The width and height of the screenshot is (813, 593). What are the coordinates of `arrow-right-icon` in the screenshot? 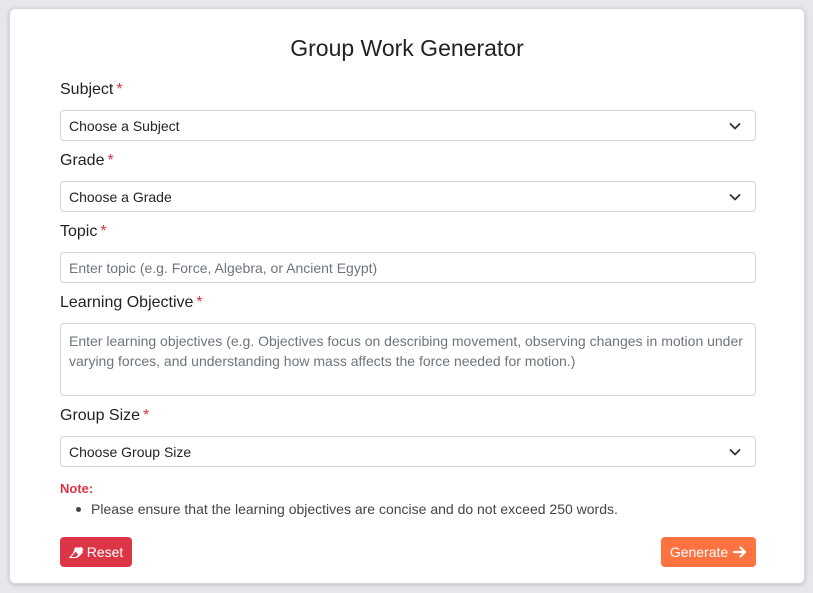 It's located at (740, 552).